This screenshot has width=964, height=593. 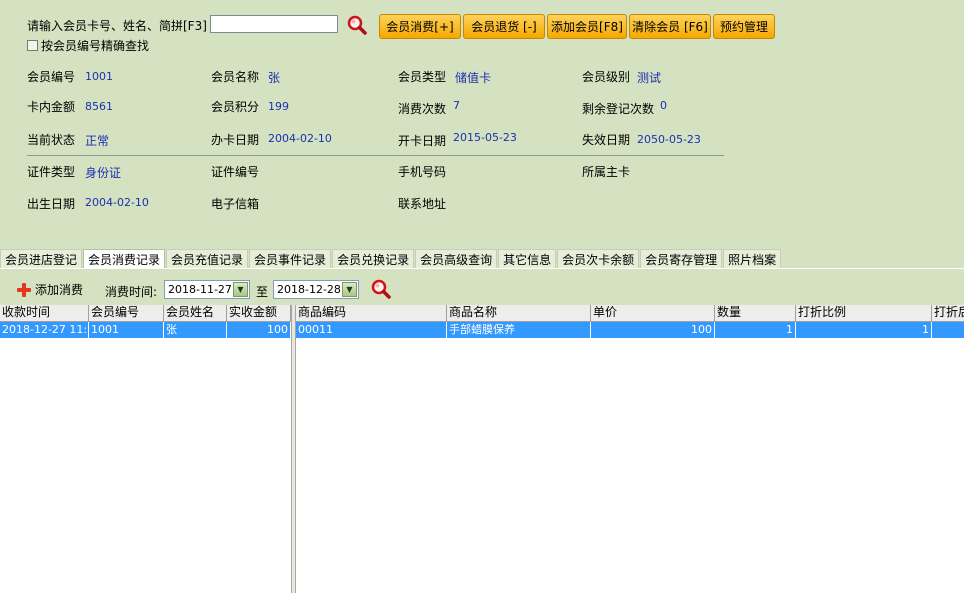 I want to click on tab-card-balance: 会员次卡余额, so click(x=598, y=258).